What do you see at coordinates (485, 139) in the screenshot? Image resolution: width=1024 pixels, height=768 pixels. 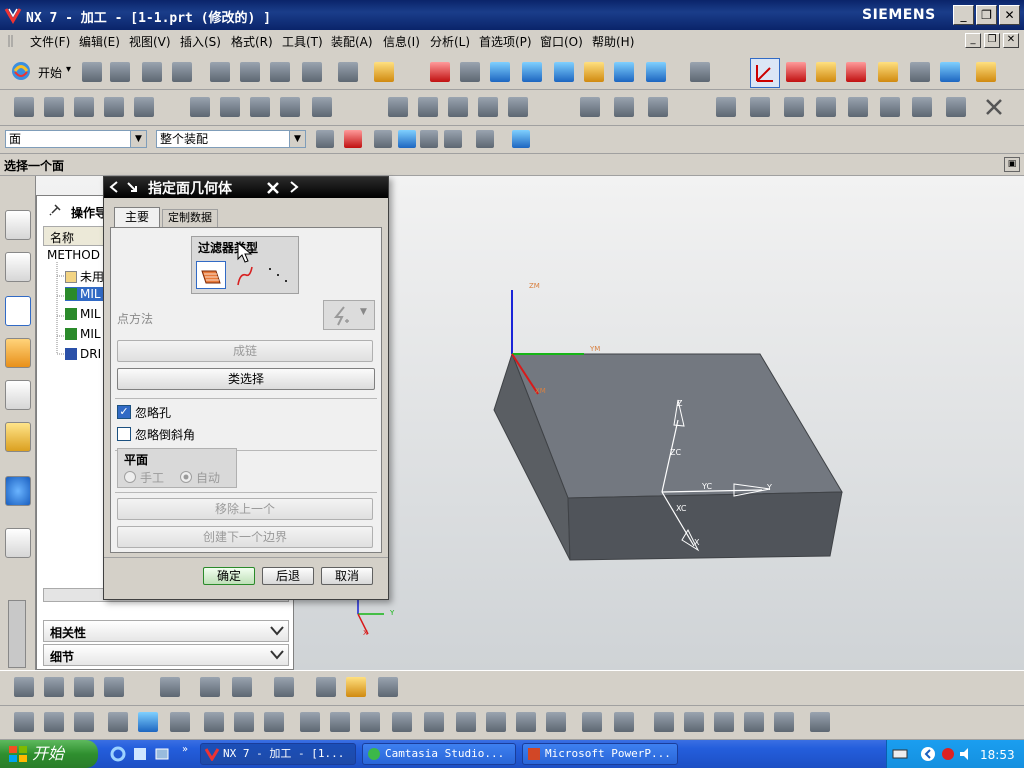 I see `rectangle-select-icon` at bounding box center [485, 139].